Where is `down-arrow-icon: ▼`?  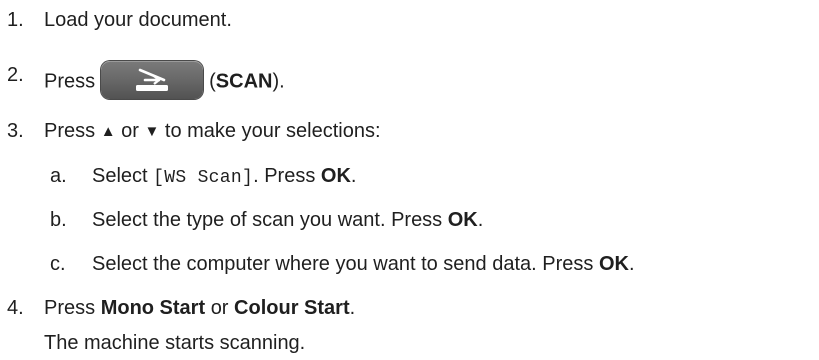
down-arrow-icon: ▼ is located at coordinates (152, 131).